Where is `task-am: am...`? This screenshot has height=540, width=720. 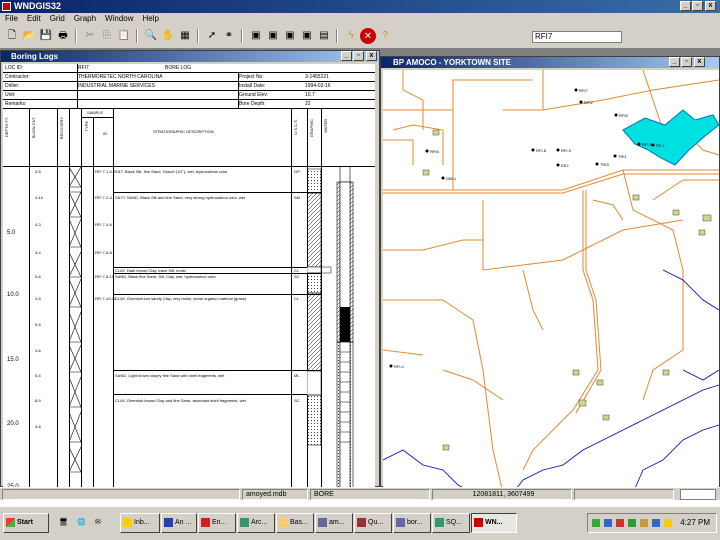
task-am: am... is located at coordinates (334, 523).